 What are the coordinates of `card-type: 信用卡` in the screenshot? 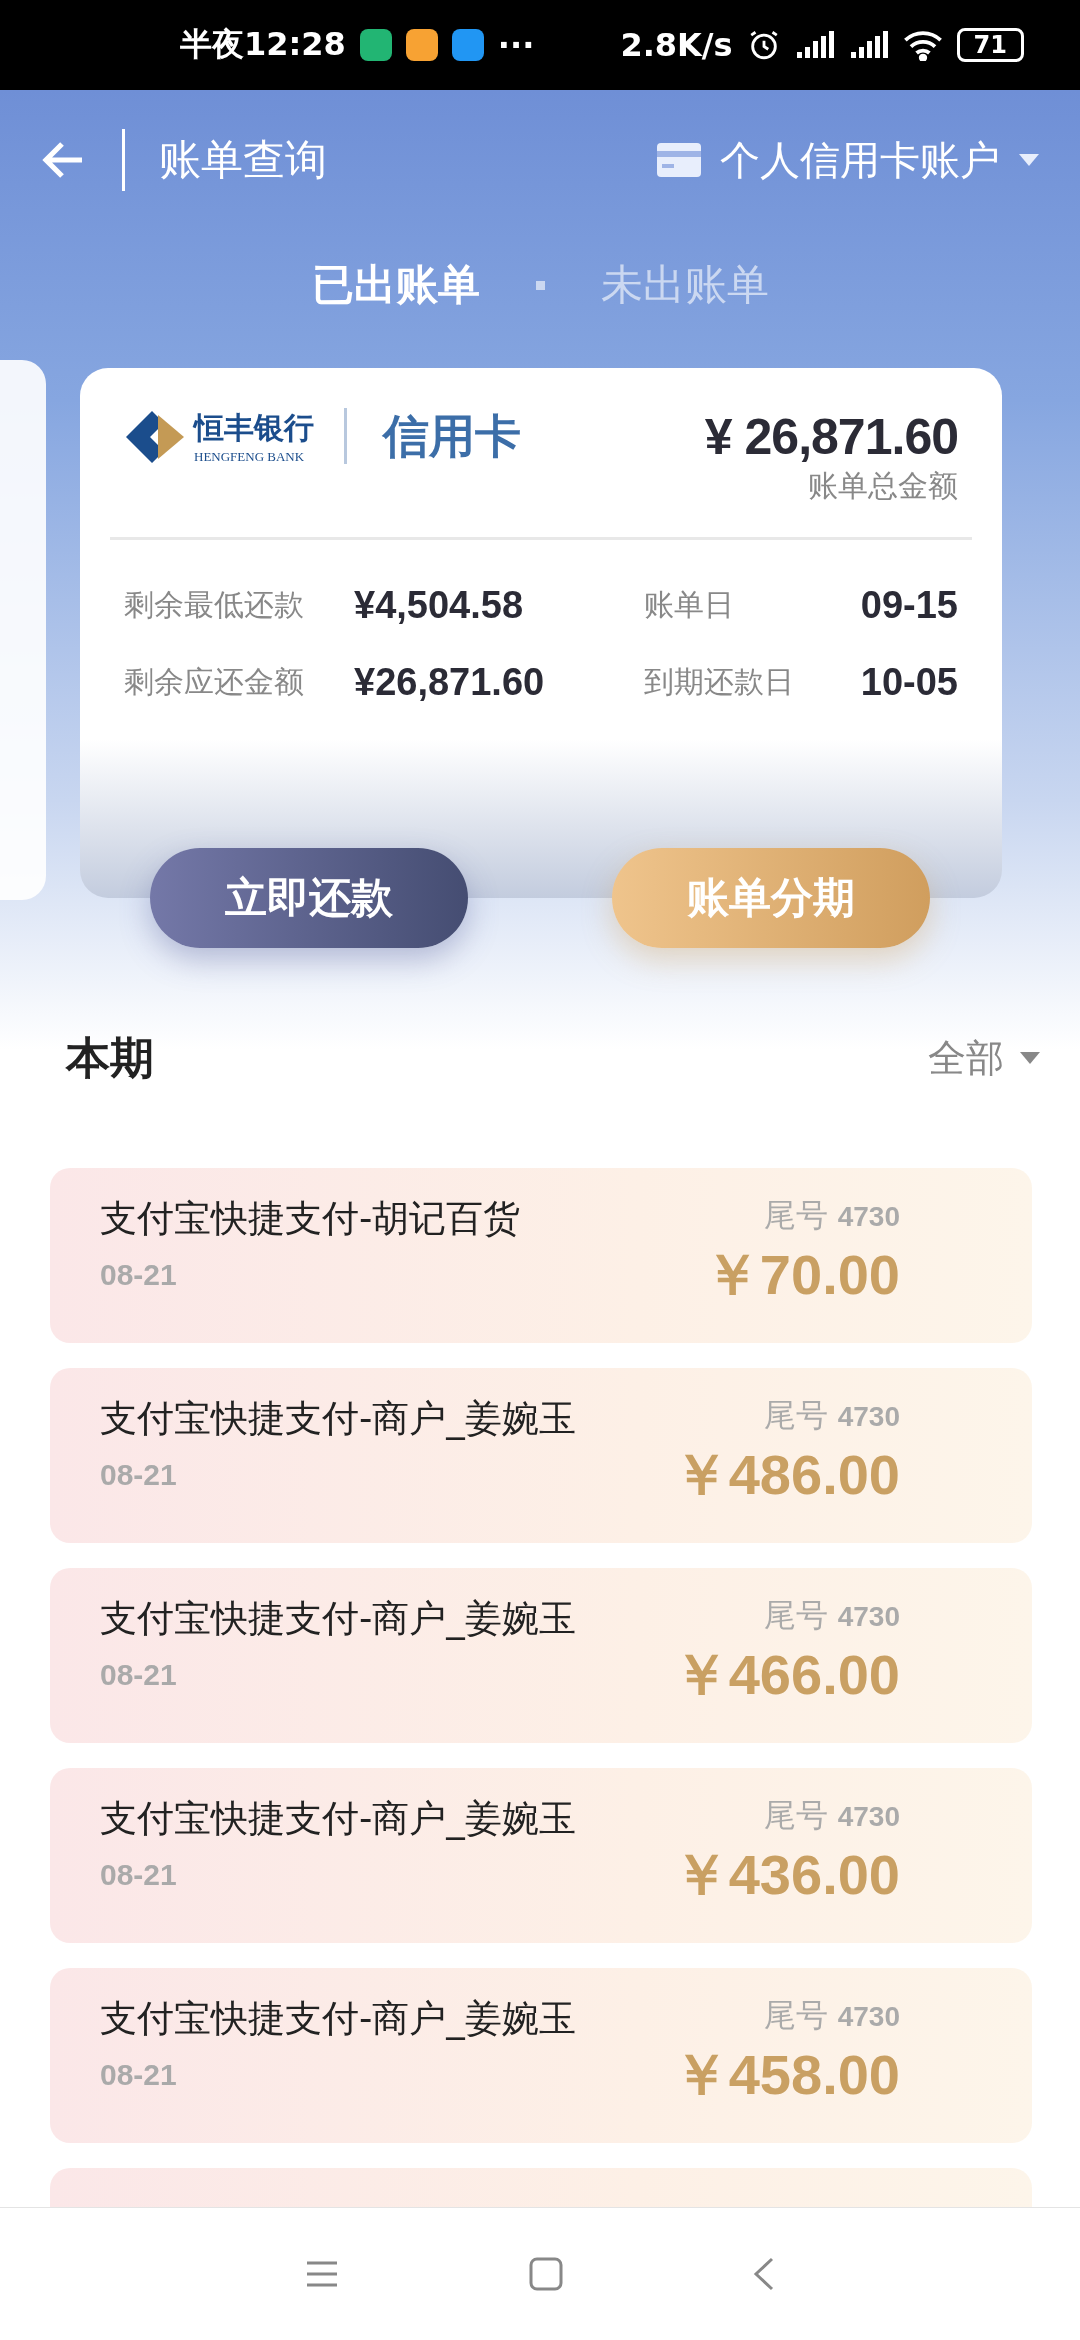 It's located at (432, 436).